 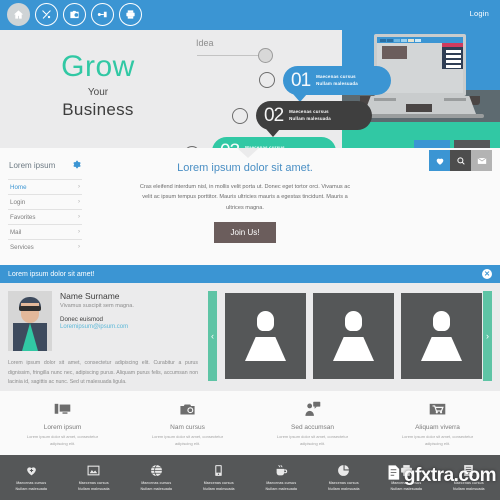 I want to click on footer-item-4: Maecenas cursus Nullam malesuada, so click(x=219, y=477).